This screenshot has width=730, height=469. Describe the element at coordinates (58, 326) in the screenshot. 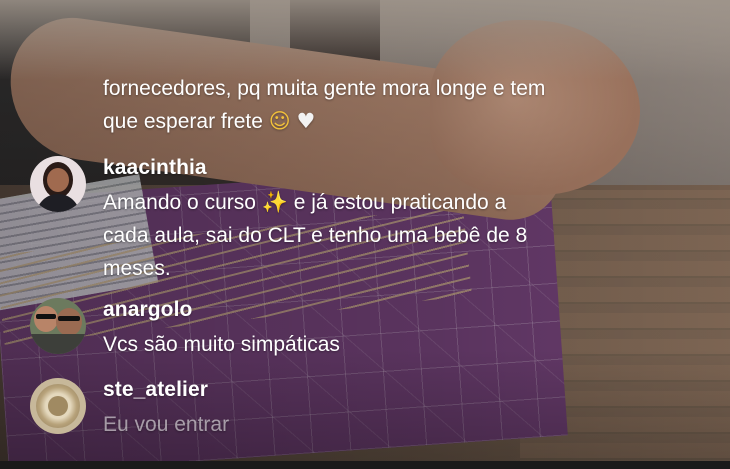

I see `avatar-anargolo` at that location.